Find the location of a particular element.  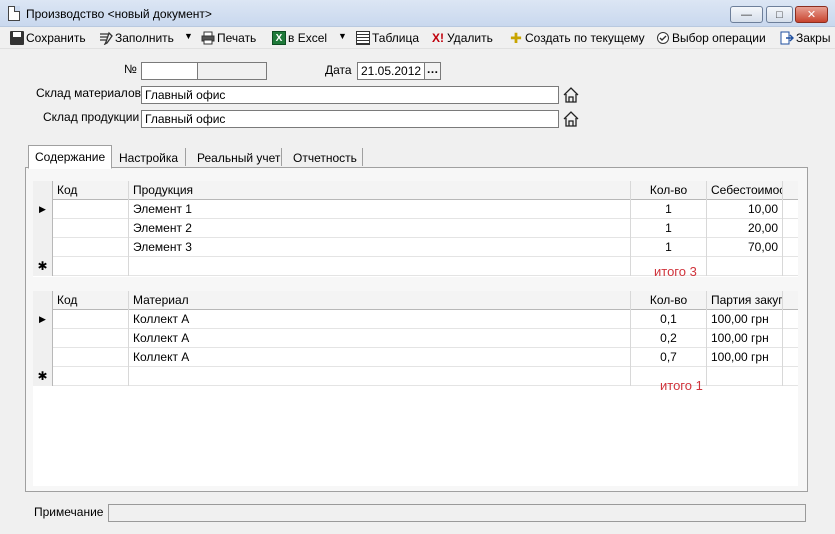

fill-button: Заполнить is located at coordinates (136, 38).